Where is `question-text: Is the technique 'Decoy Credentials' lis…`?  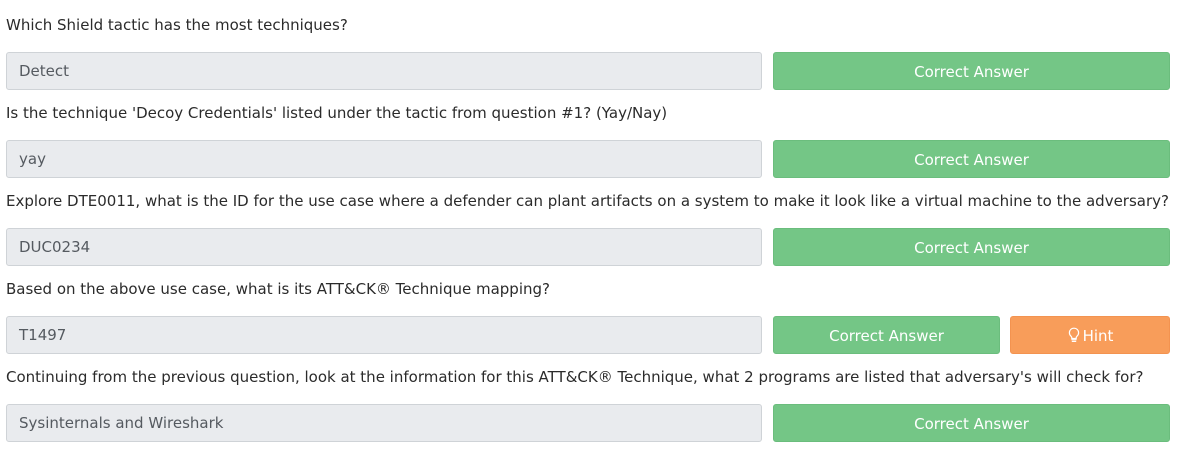
question-text: Is the technique 'Decoy Credentials' lis… is located at coordinates (337, 113).